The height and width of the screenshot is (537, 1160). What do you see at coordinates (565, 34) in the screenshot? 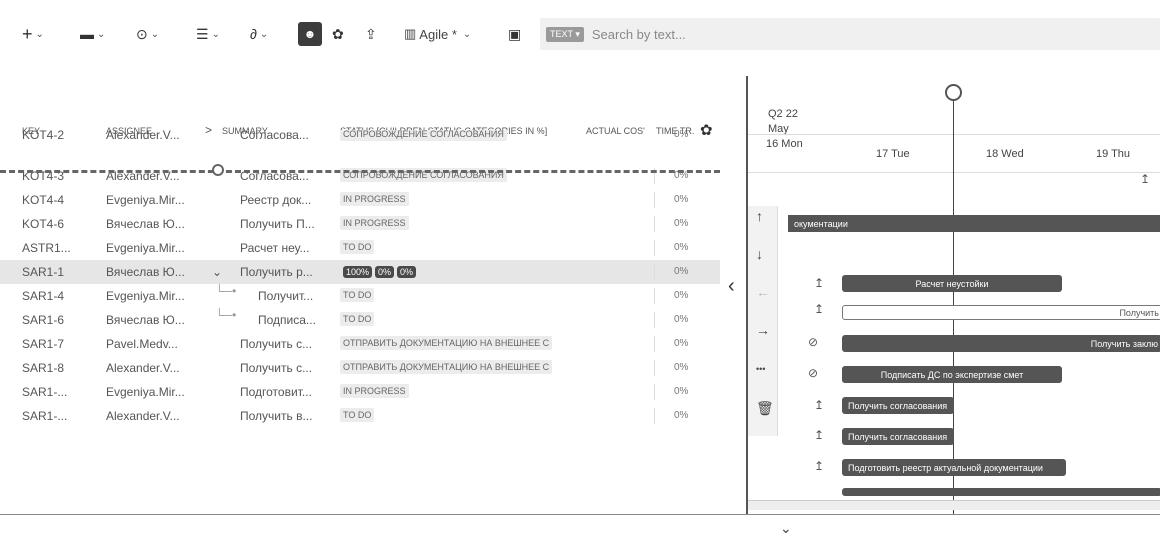
I see `search-mode-dropdown: TEXT ▾` at bounding box center [565, 34].